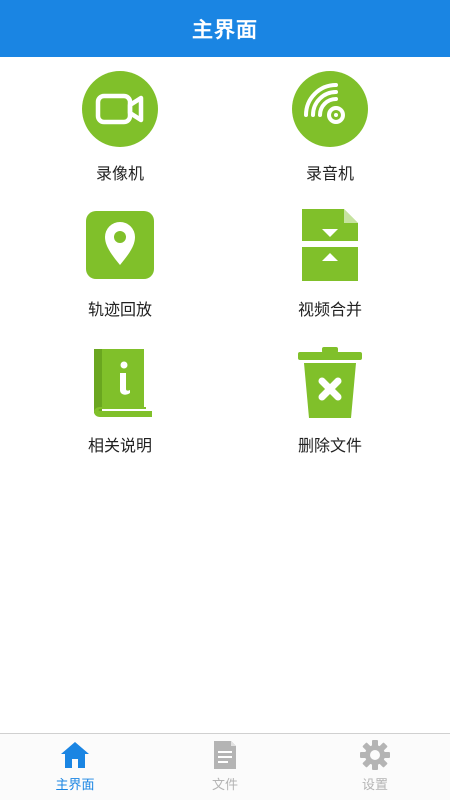 This screenshot has width=450, height=800. Describe the element at coordinates (119, 445) in the screenshot. I see `menu-item-label: 相关说明` at that location.